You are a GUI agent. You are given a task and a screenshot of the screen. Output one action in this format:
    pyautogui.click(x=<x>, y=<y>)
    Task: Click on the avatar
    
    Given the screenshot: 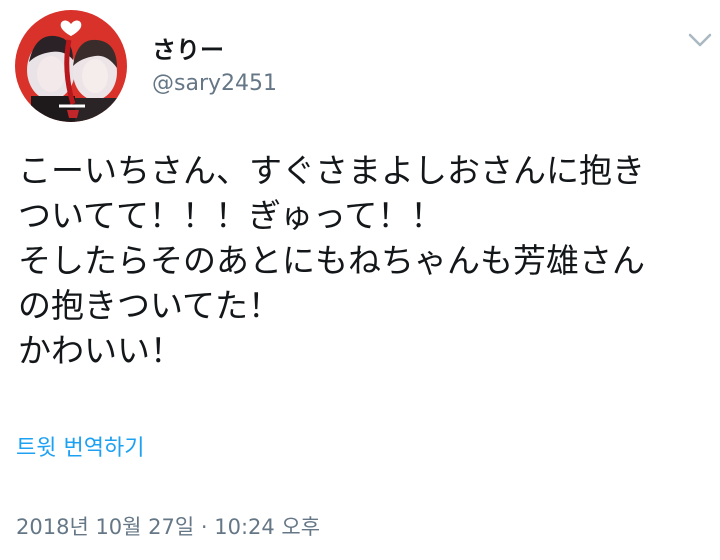 What is the action you would take?
    pyautogui.click(x=71, y=66)
    